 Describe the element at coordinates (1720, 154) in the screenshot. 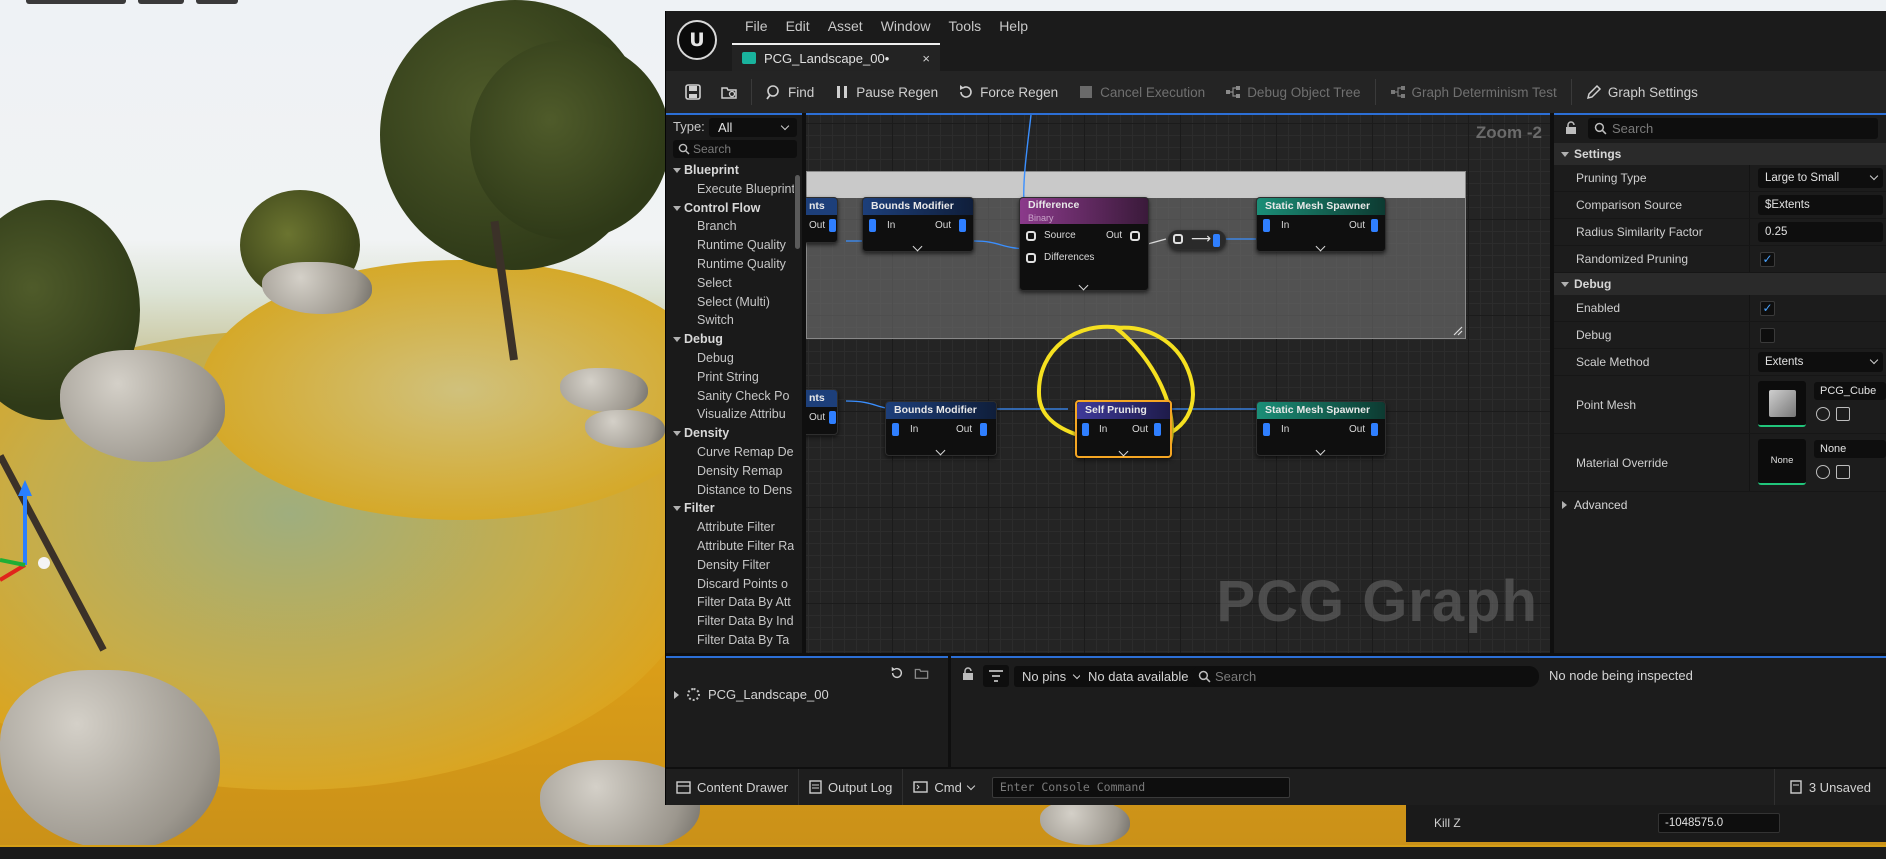

I see `settings-section-header: Settings` at that location.